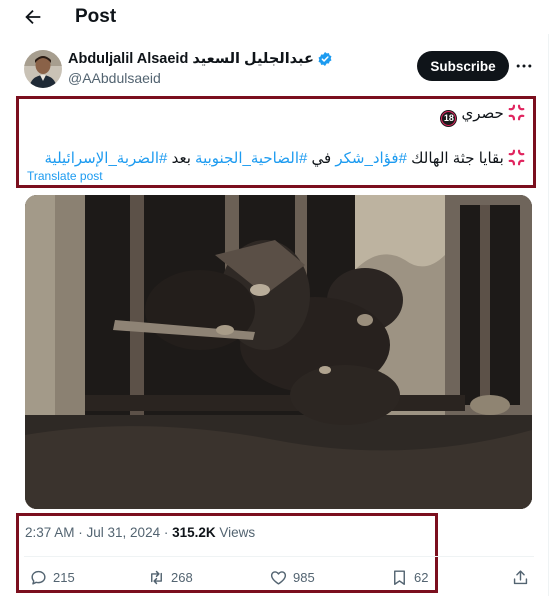  What do you see at coordinates (98, 532) in the screenshot?
I see `post-timestamp: 2:37 AM · Jul 31, 2024 ·` at bounding box center [98, 532].